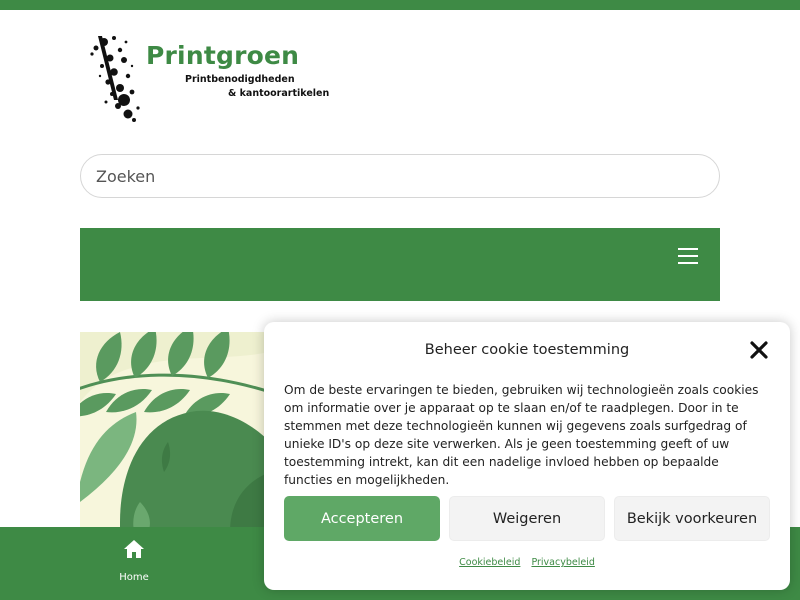 Image resolution: width=800 pixels, height=600 pixels. Describe the element at coordinates (400, 5) in the screenshot. I see `top-accent-strip` at that location.